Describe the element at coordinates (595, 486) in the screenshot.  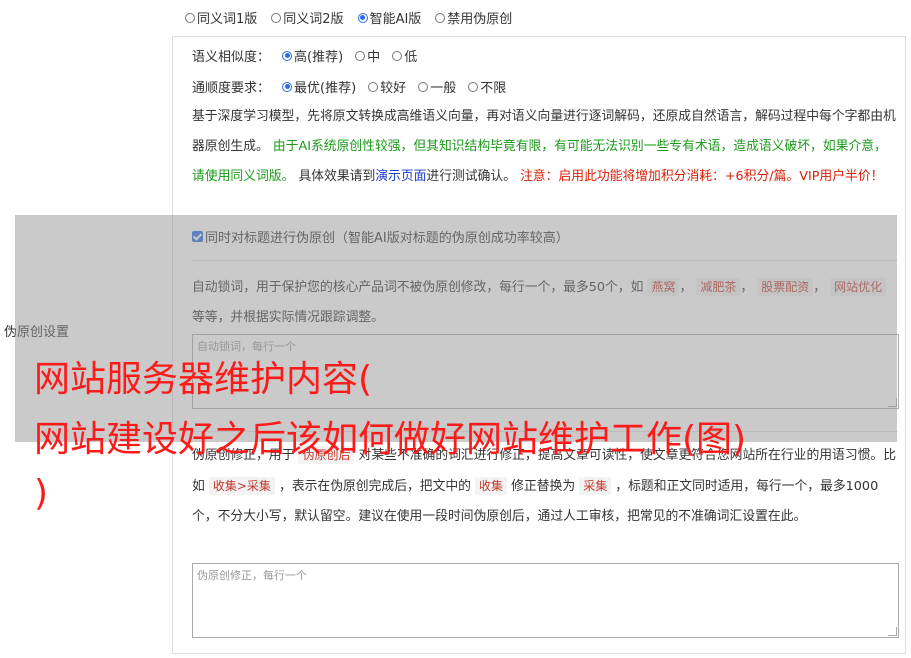
I see `example-tag: 采集` at that location.